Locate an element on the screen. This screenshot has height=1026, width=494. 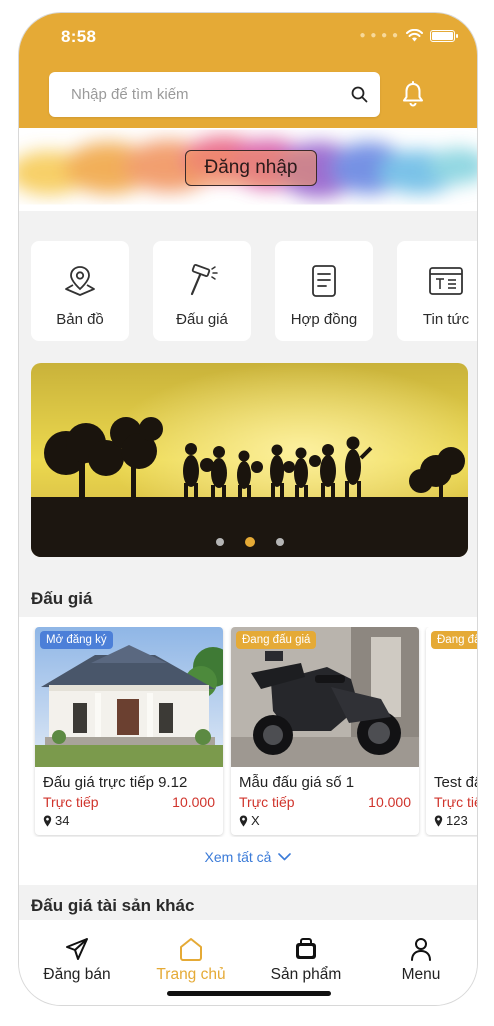
auction-card: Đang đấu giá Test đấu giá Trực tiếp 123 is located at coordinates (451, 731).